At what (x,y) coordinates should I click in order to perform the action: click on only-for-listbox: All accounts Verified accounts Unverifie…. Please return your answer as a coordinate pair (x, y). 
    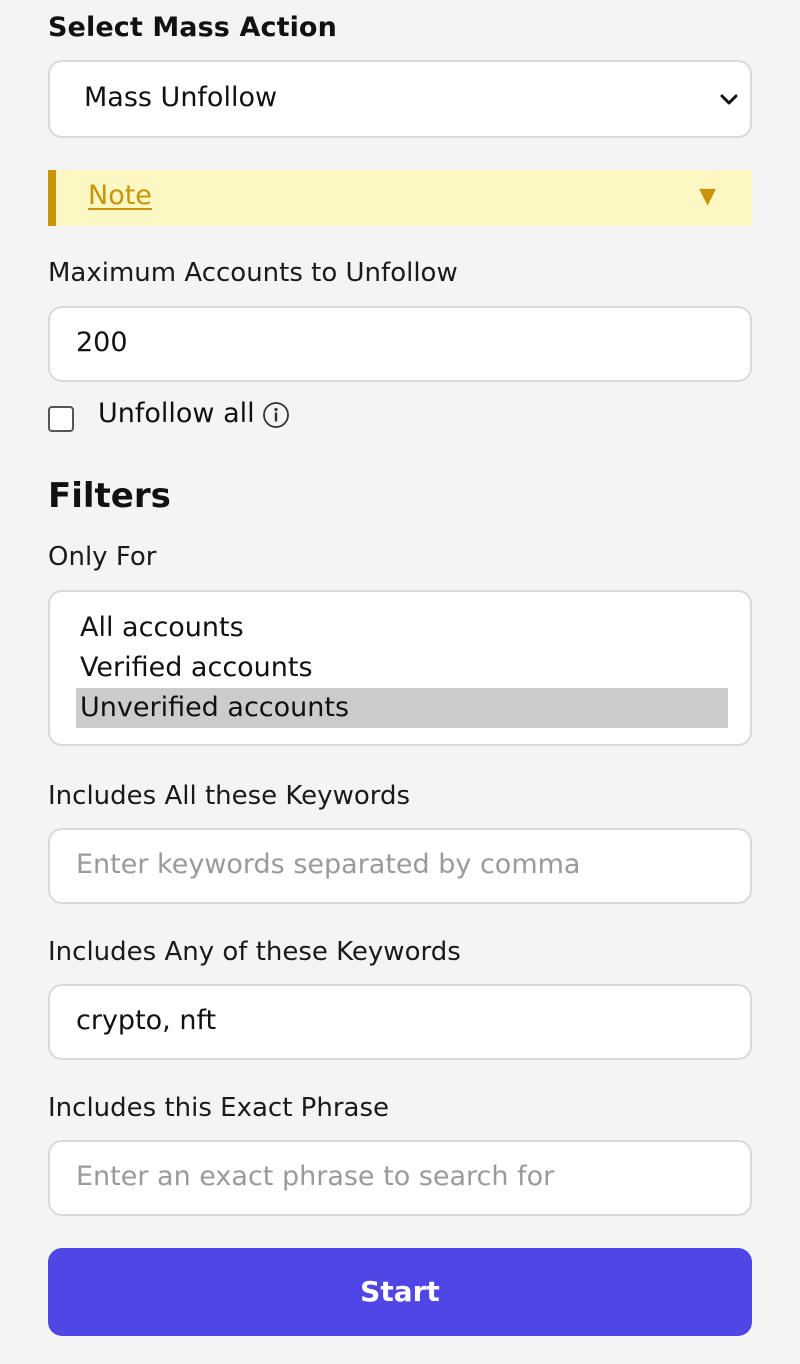
    Looking at the image, I should click on (400, 668).